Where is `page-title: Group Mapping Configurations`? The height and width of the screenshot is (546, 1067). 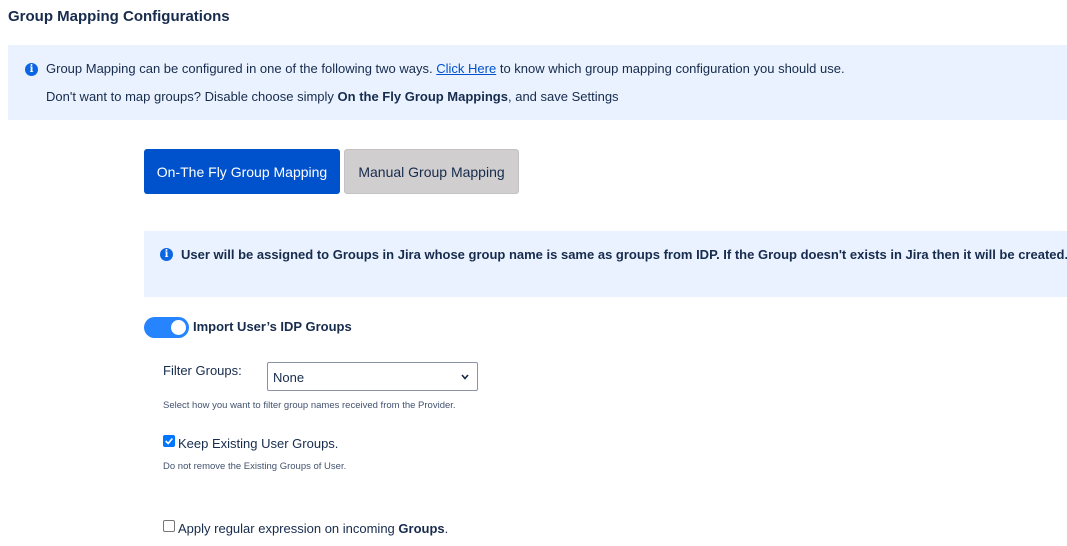
page-title: Group Mapping Configurations is located at coordinates (119, 16).